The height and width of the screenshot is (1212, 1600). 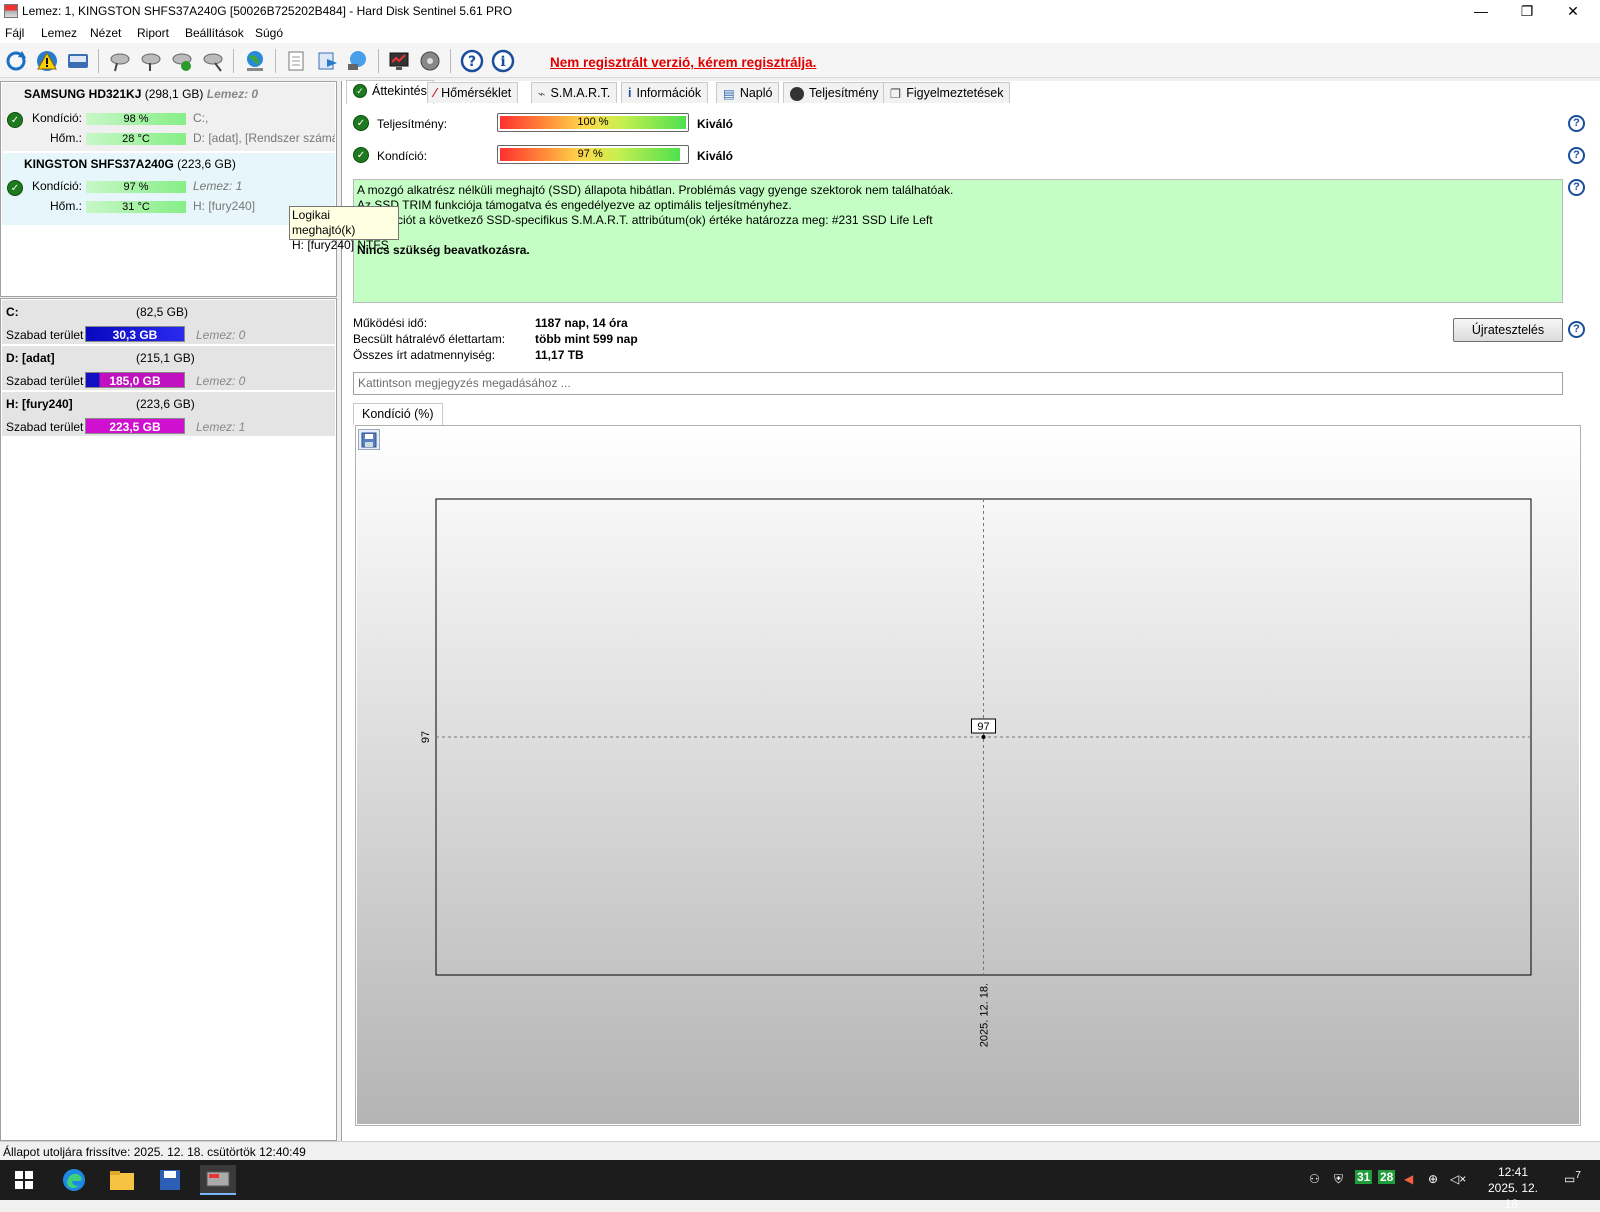 I want to click on disk-partitions: H: [fury240], so click(x=224, y=206).